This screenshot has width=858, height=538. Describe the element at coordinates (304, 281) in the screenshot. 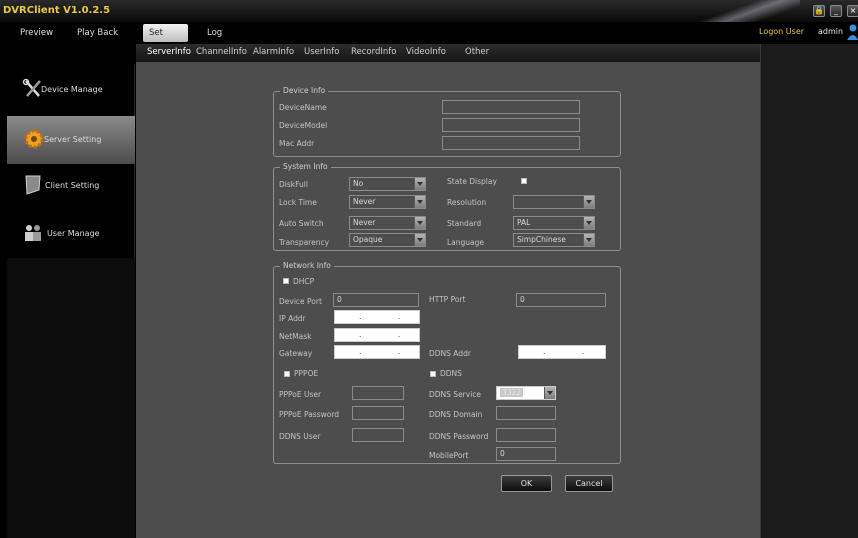

I see `dhcp-label: DHCP` at that location.